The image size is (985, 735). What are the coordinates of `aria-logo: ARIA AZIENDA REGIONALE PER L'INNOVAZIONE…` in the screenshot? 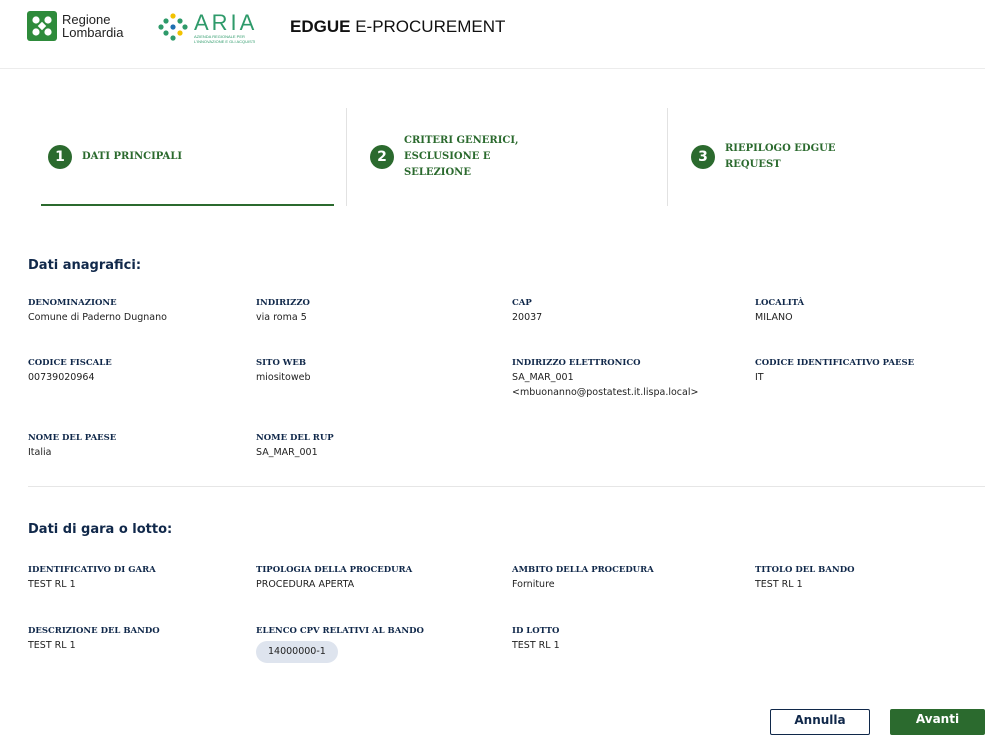 It's located at (208, 27).